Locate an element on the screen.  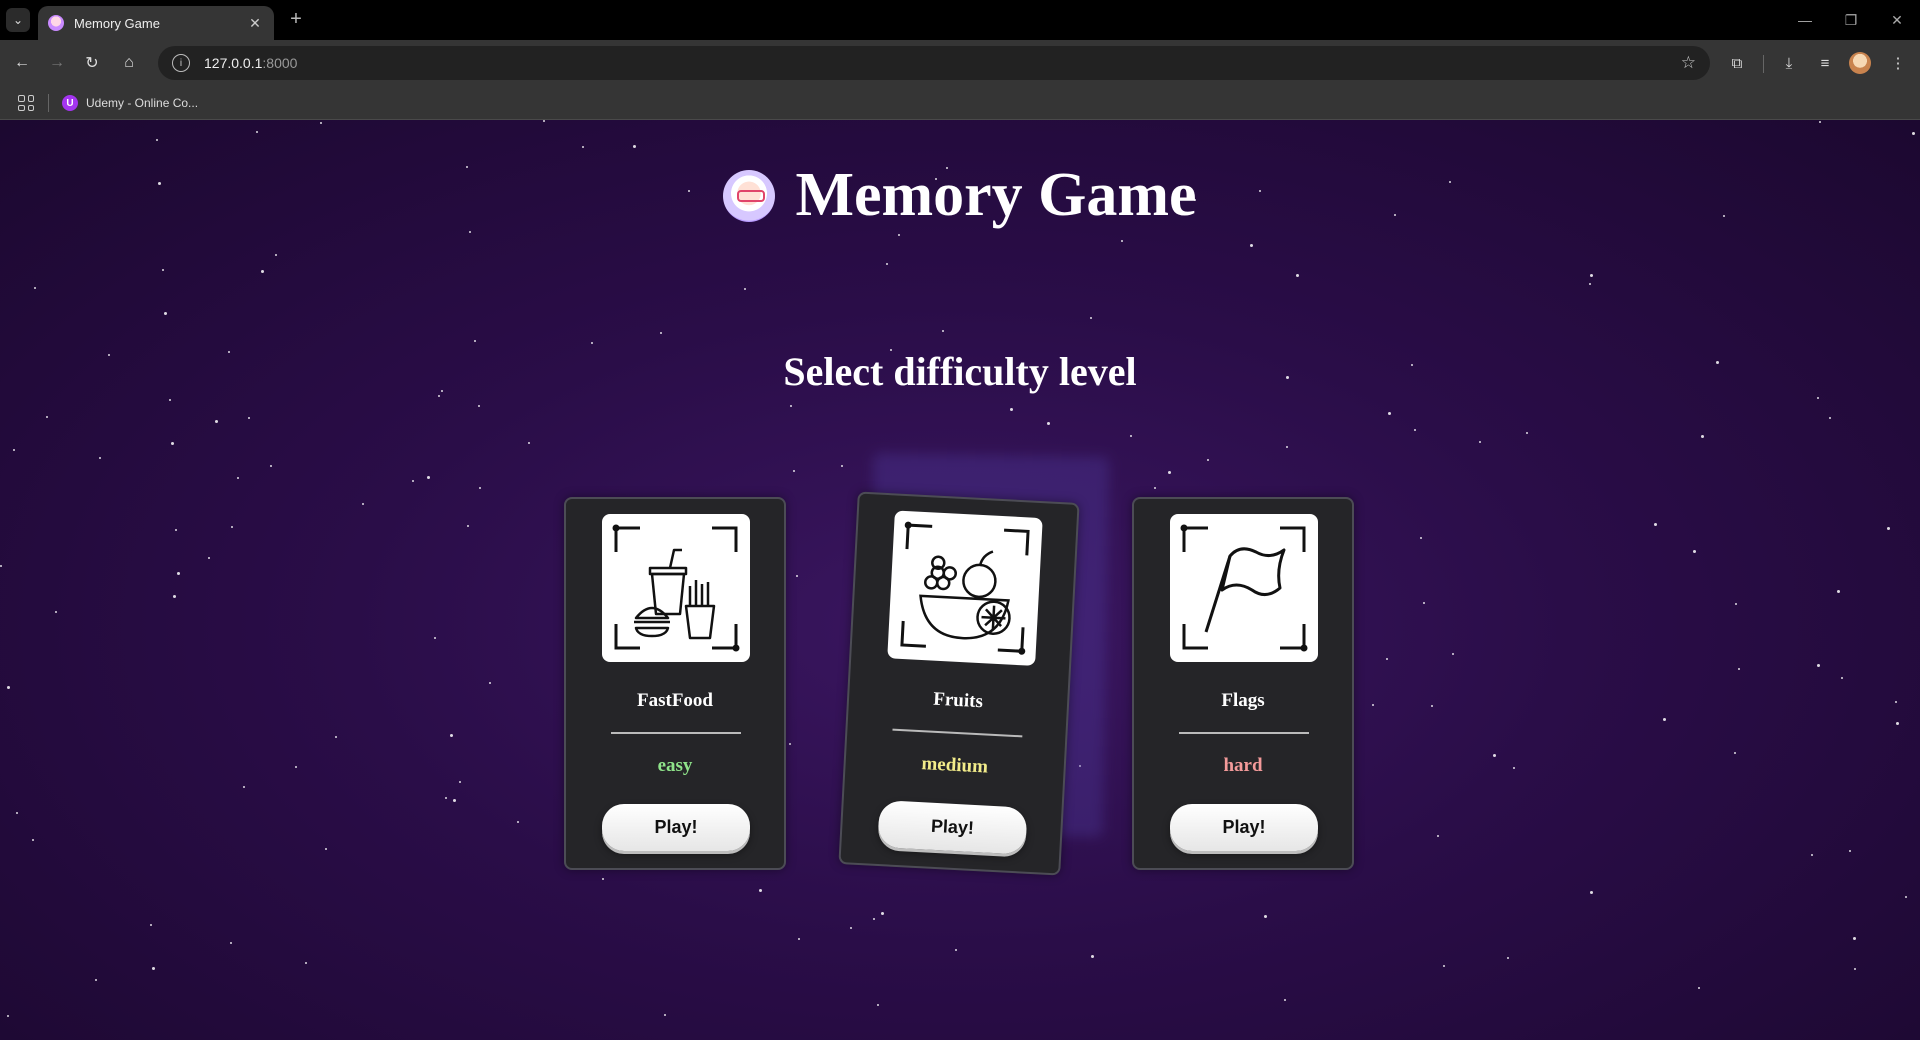
card-difficulty: easy is located at coordinates (675, 765).